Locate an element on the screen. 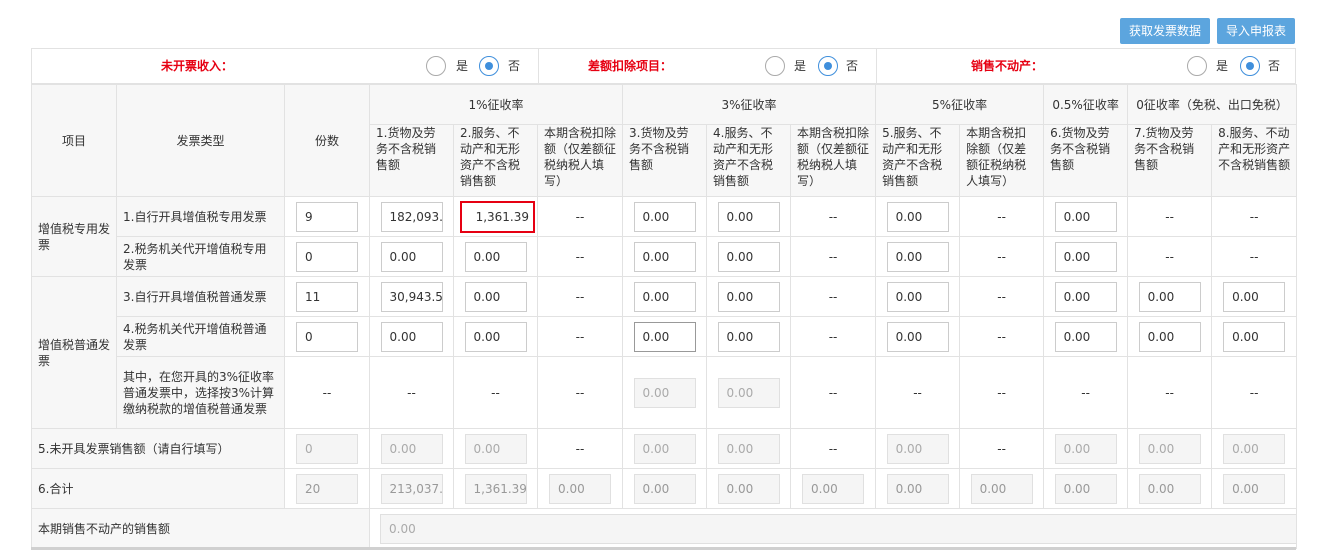 This screenshot has width=1325, height=550. col6-total: 0.00 is located at coordinates (1085, 488).